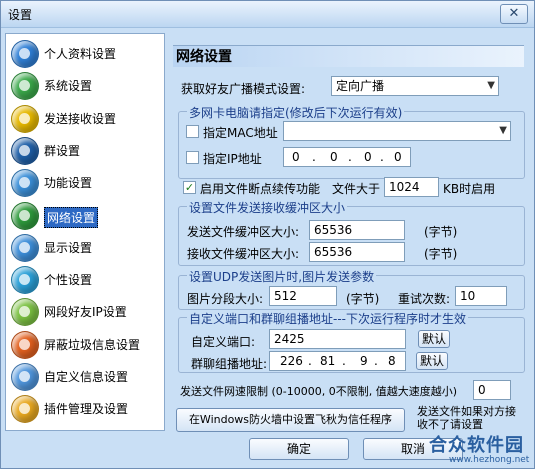 This screenshot has height=469, width=535. Describe the element at coordinates (432, 361) in the screenshot. I see `multicast-default-button: 默认` at that location.